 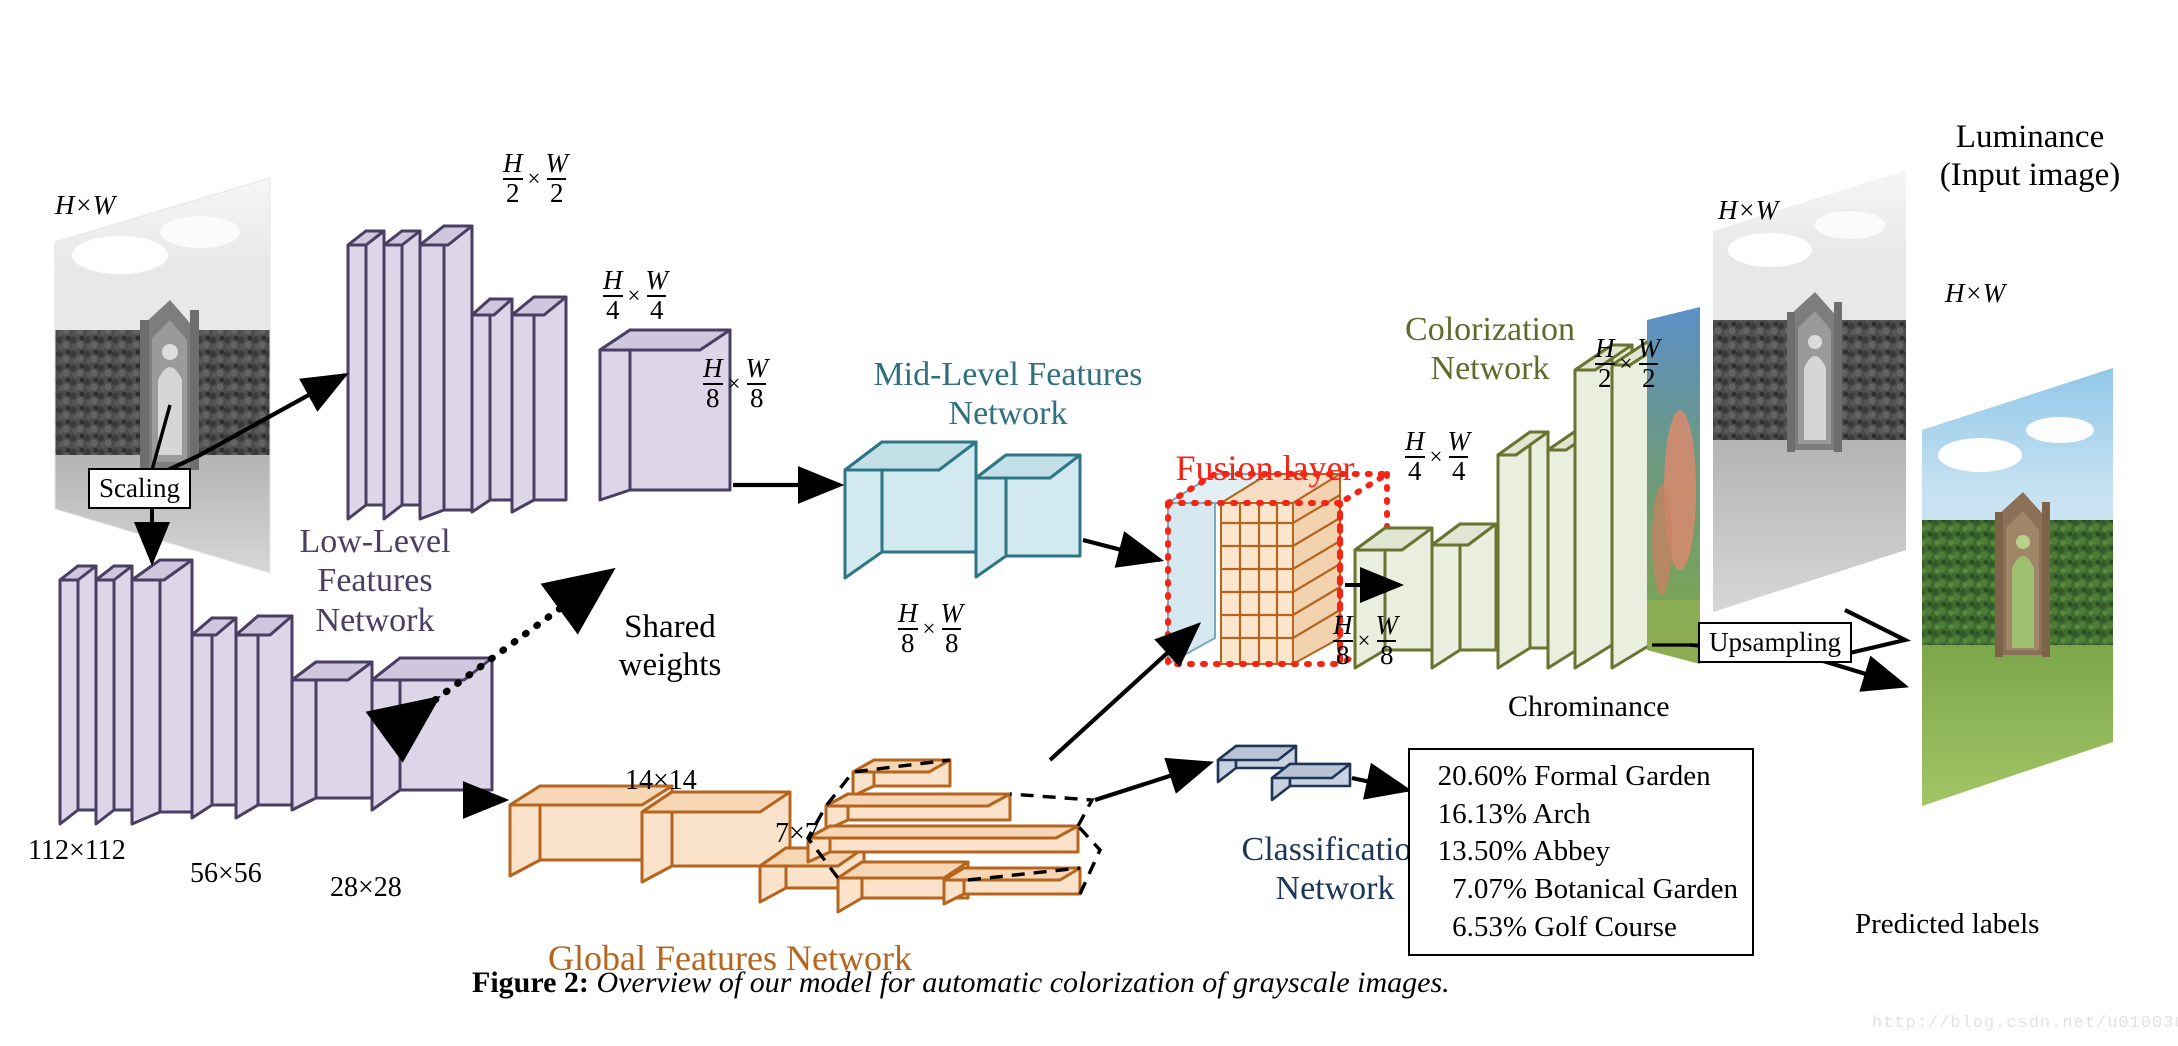 I want to click on scaling-box: Scaling, so click(x=139, y=488).